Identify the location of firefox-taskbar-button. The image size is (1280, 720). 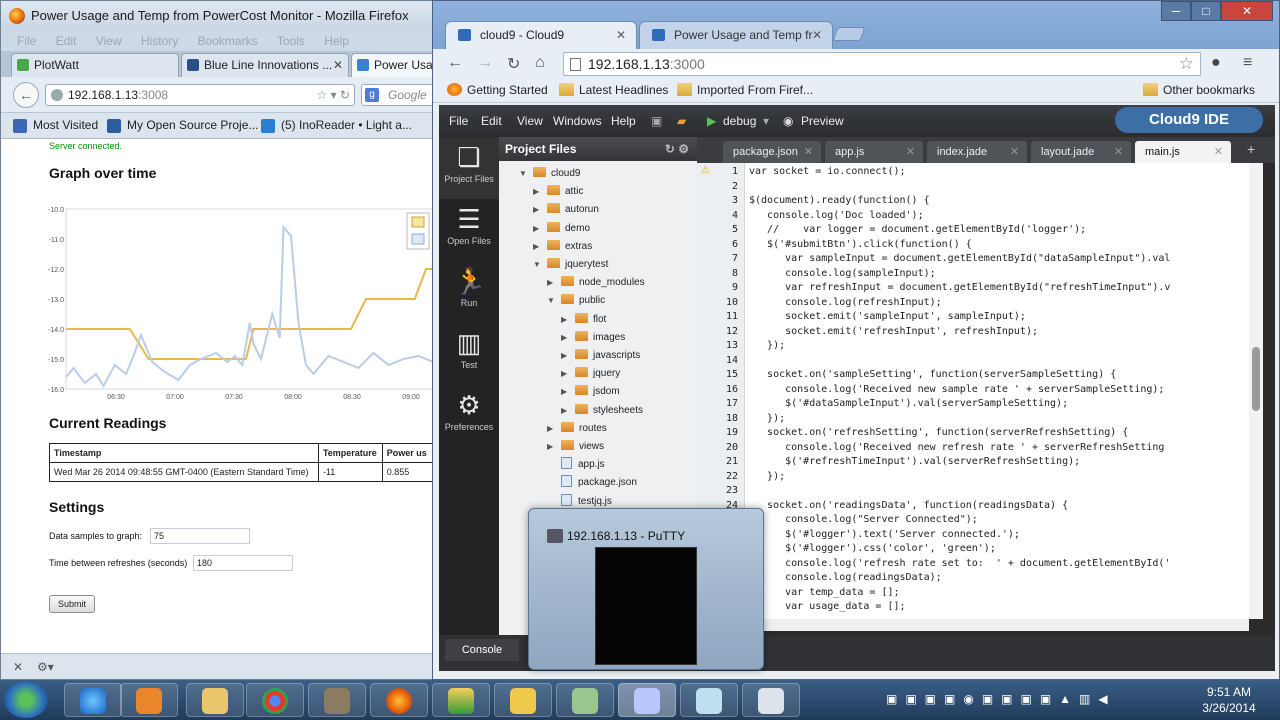
(399, 700).